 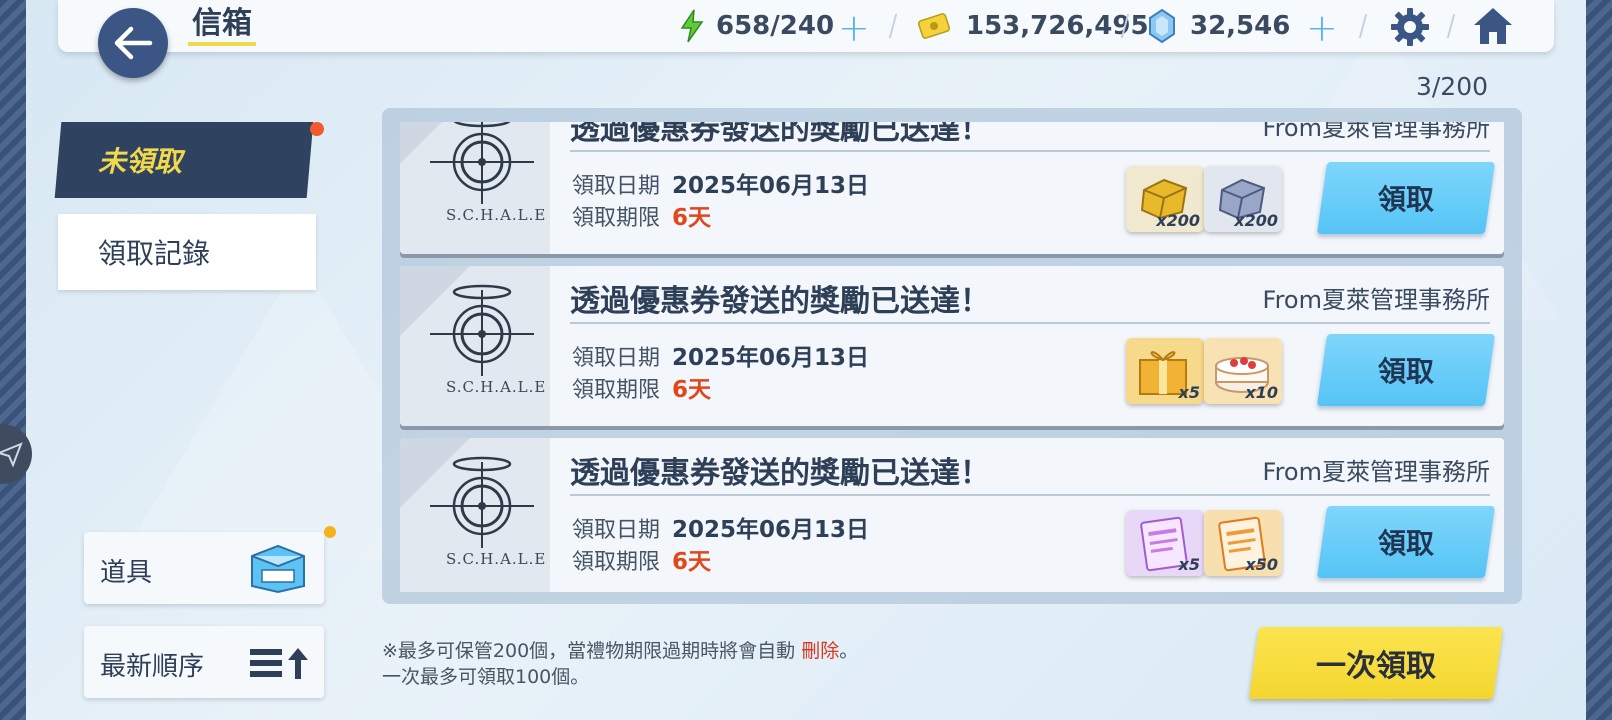 I want to click on stamina-value: 658/240, so click(x=775, y=26).